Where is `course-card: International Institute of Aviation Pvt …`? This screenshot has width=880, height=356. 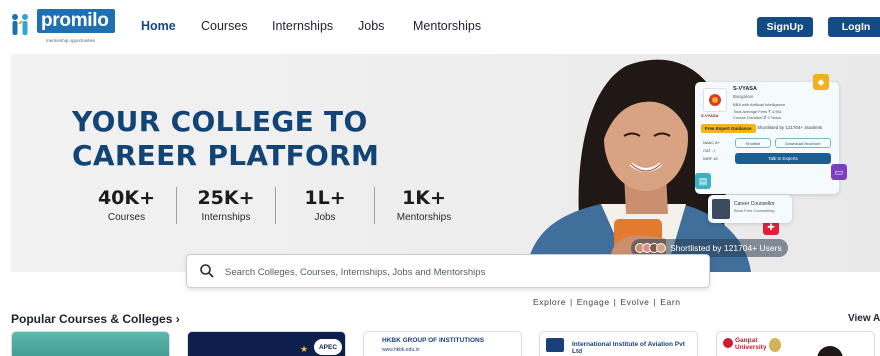
course-card: International Institute of Aviation Pvt … is located at coordinates (618, 343).